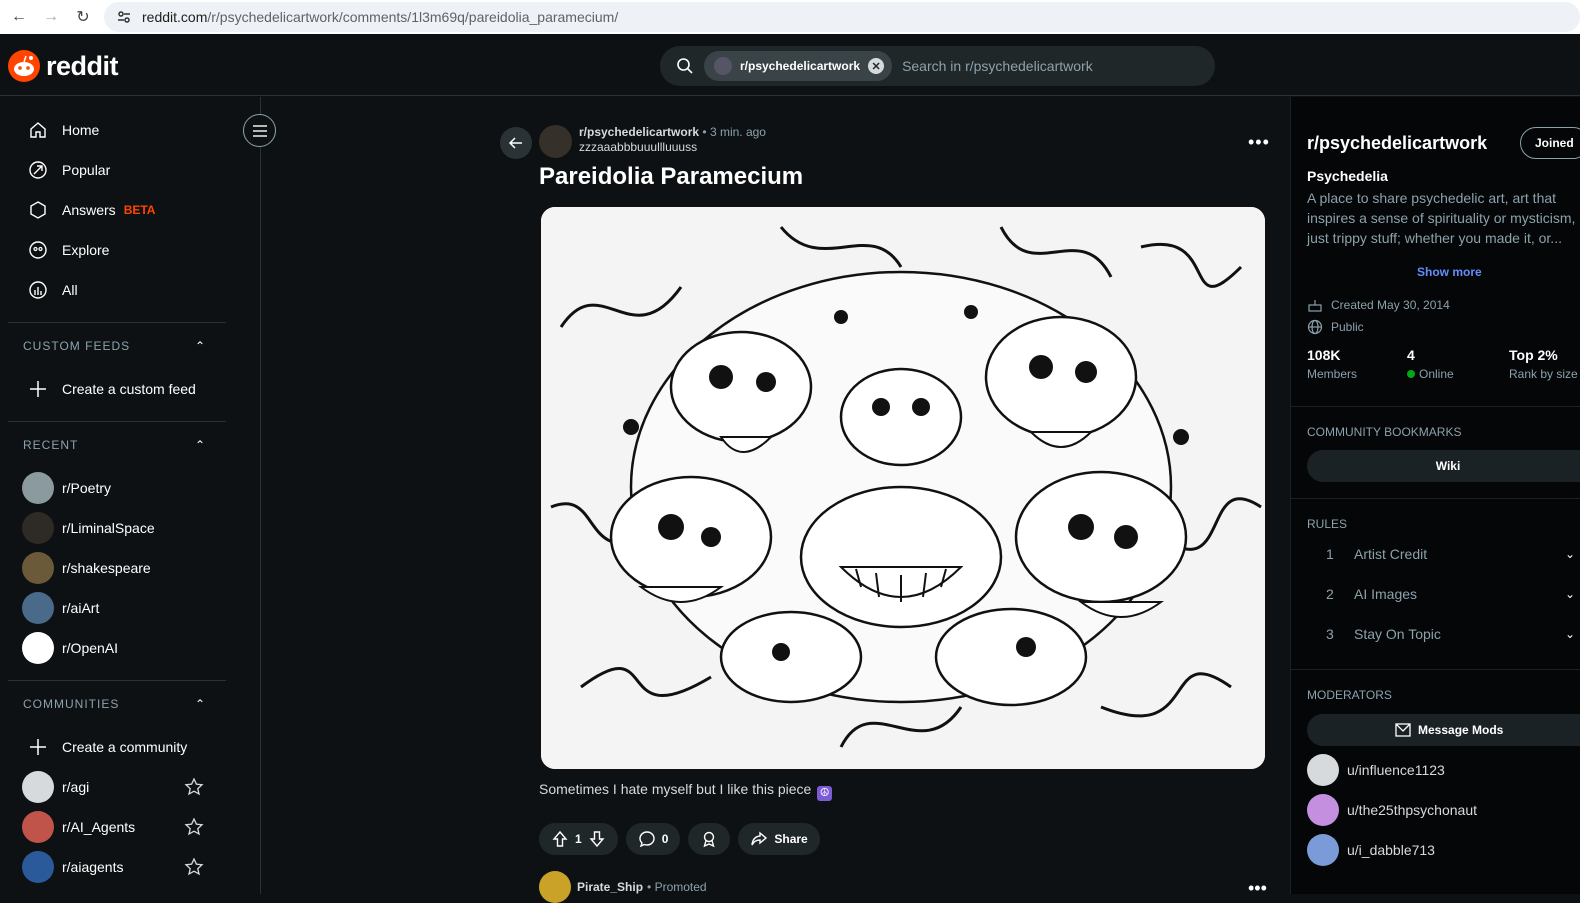 This screenshot has height=903, width=1580. Describe the element at coordinates (639, 132) in the screenshot. I see `post-subreddit-link: r/psychedelicartwork` at that location.